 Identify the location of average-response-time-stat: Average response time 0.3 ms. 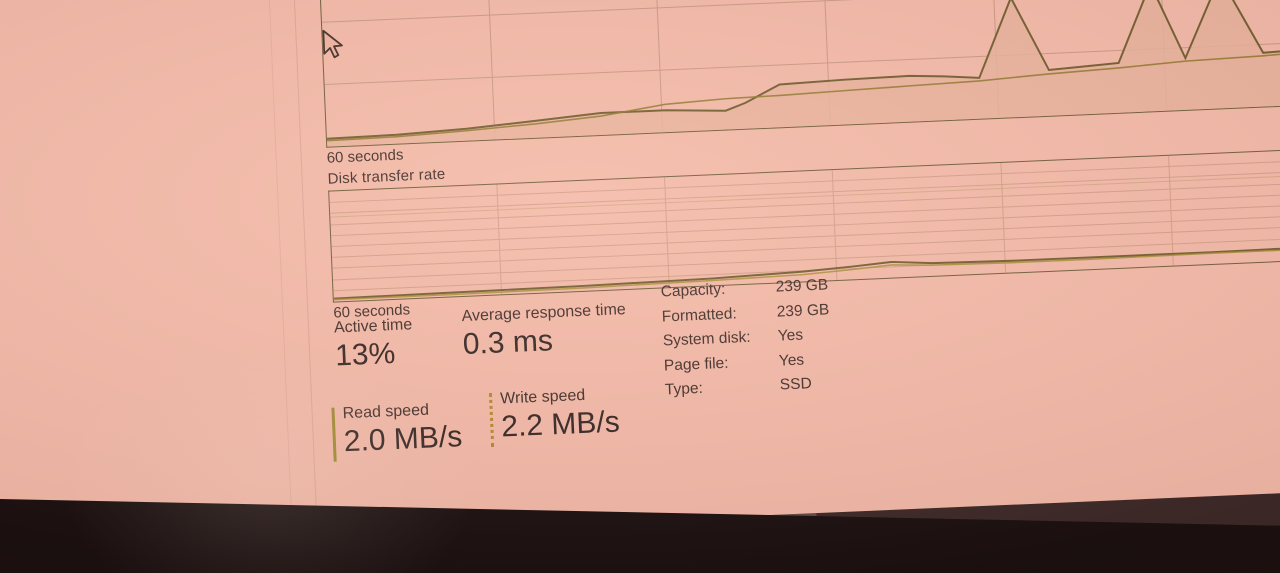
(544, 331).